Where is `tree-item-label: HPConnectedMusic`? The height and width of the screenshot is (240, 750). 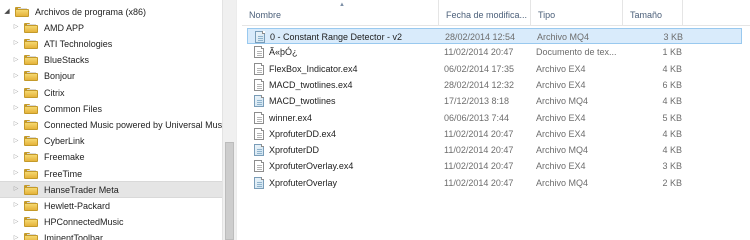 tree-item-label: HPConnectedMusic is located at coordinates (84, 222).